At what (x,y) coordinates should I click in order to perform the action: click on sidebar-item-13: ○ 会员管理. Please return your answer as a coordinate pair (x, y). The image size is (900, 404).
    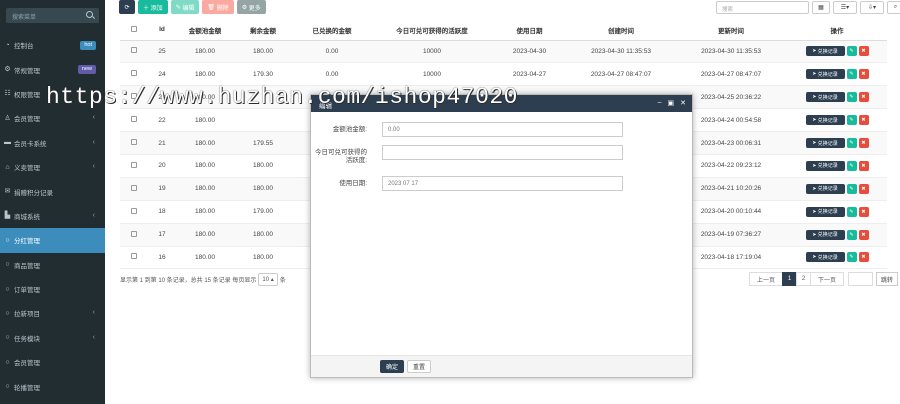
    Looking at the image, I should click on (52, 362).